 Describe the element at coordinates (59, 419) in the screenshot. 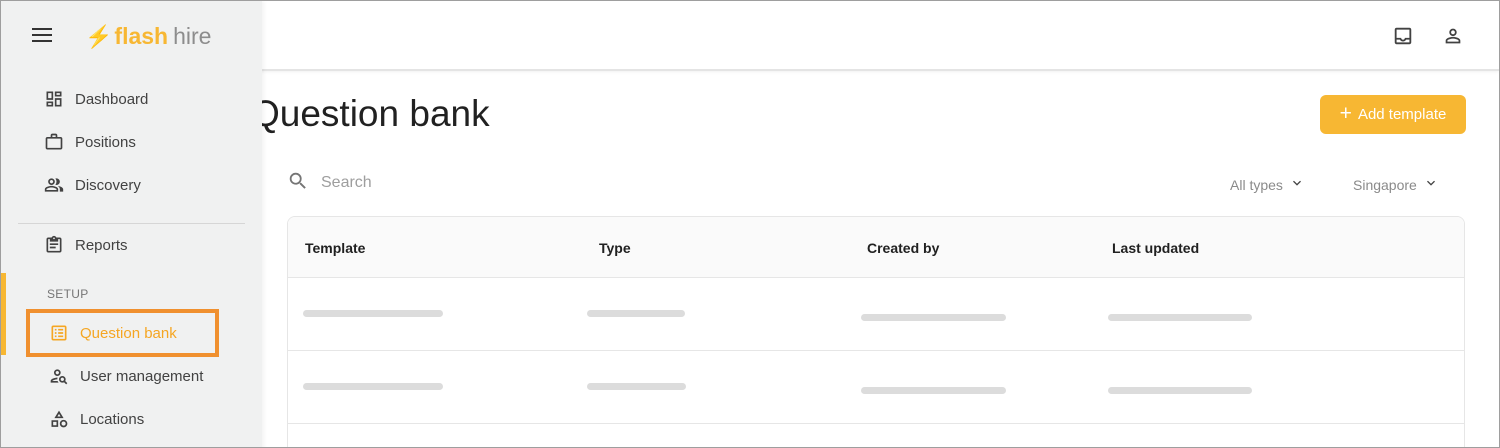

I see `shapes-icon` at that location.